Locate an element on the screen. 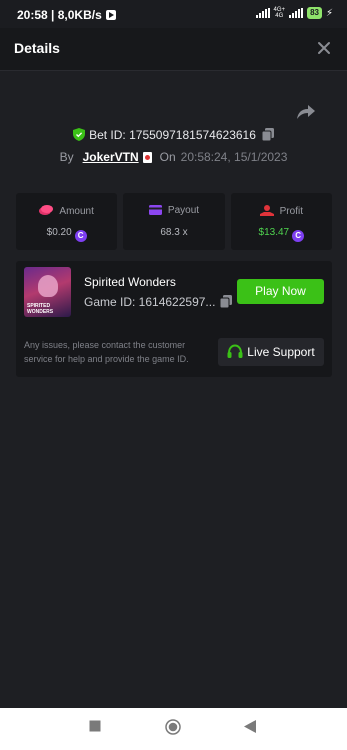 The height and width of the screenshot is (750, 347). close-icon is located at coordinates (324, 48).